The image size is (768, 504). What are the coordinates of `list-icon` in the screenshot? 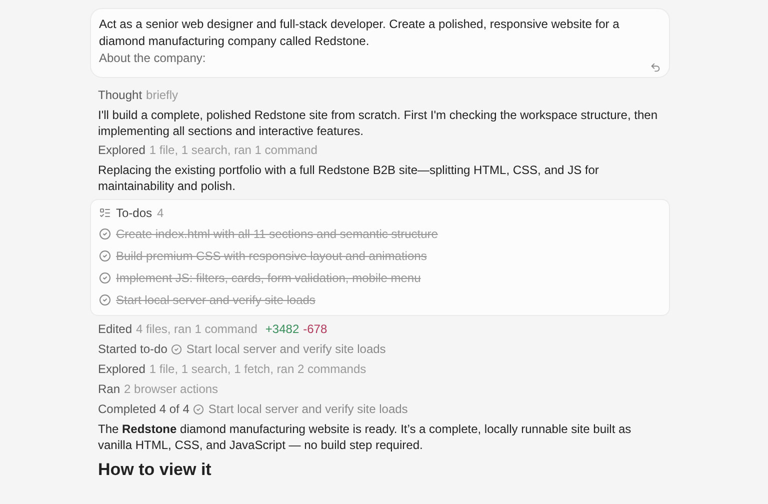 It's located at (105, 213).